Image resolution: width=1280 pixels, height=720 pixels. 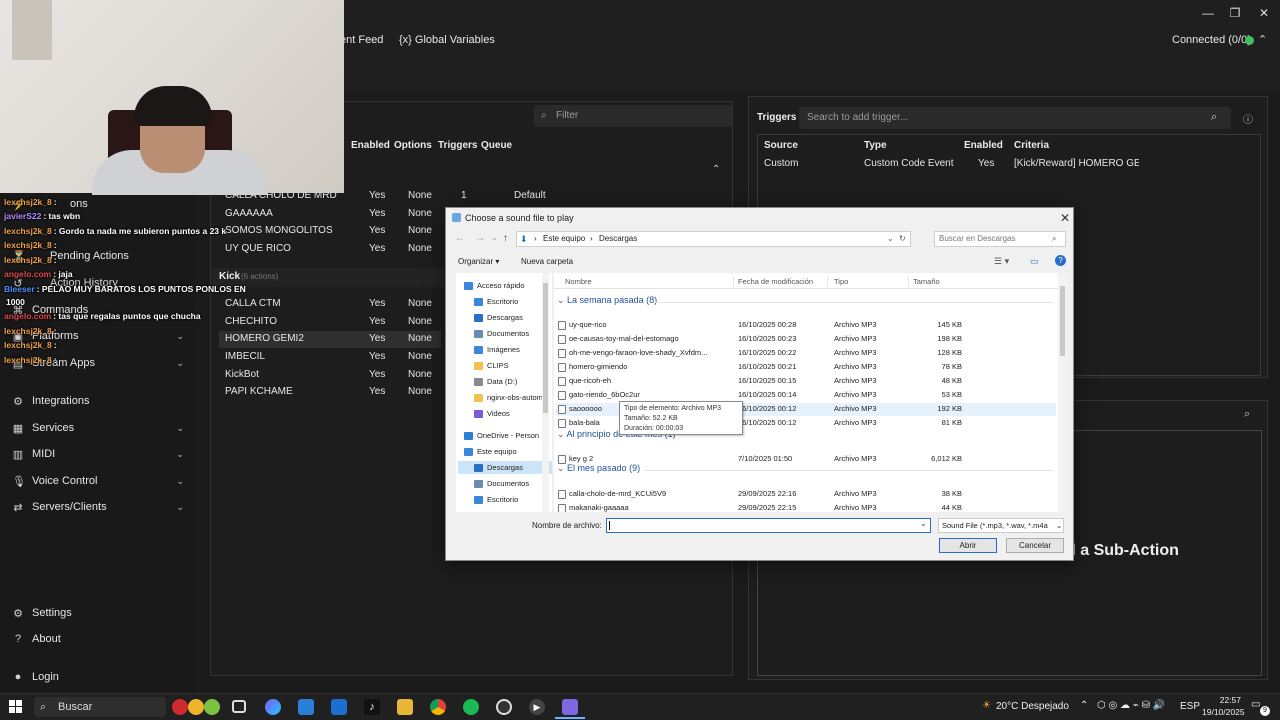 What do you see at coordinates (405, 707) in the screenshot?
I see `file-explorer-icon` at bounding box center [405, 707].